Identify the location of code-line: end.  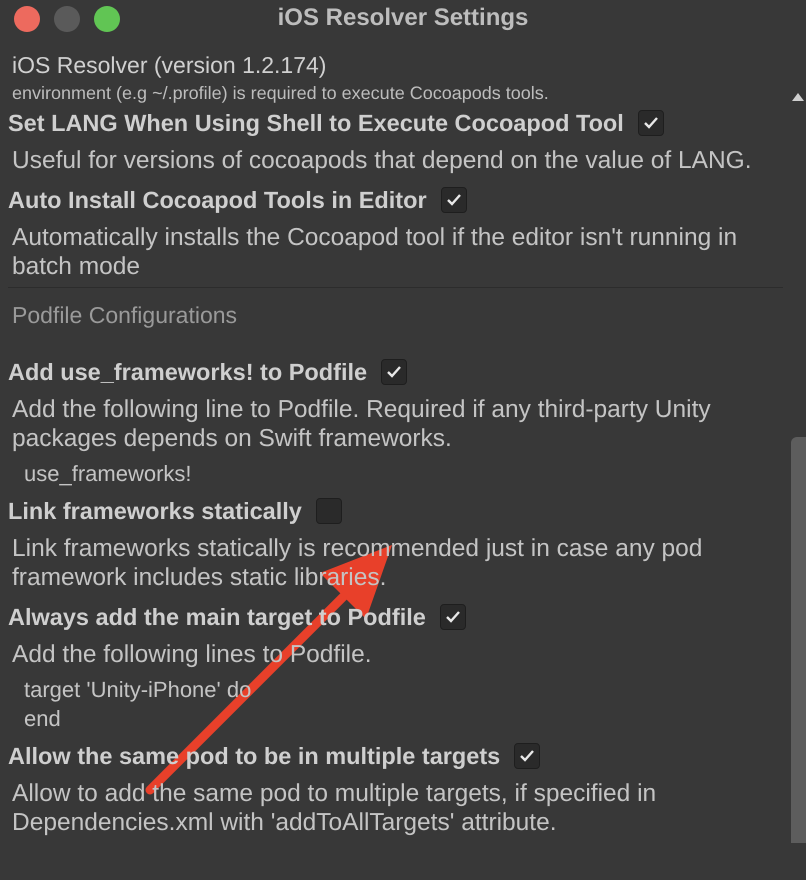
(43, 719).